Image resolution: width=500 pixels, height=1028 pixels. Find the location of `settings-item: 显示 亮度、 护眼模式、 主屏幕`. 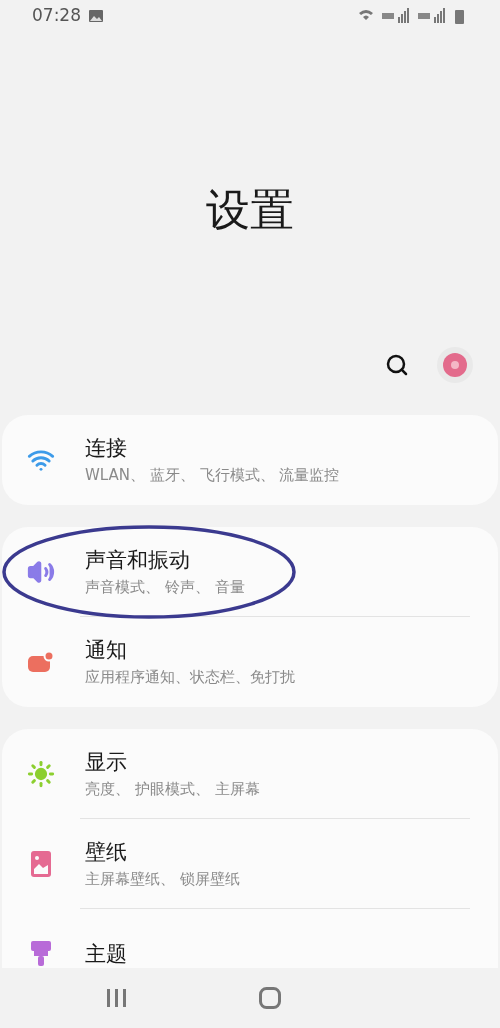

settings-item: 显示 亮度、 护眼模式、 主屏幕 is located at coordinates (170, 774).